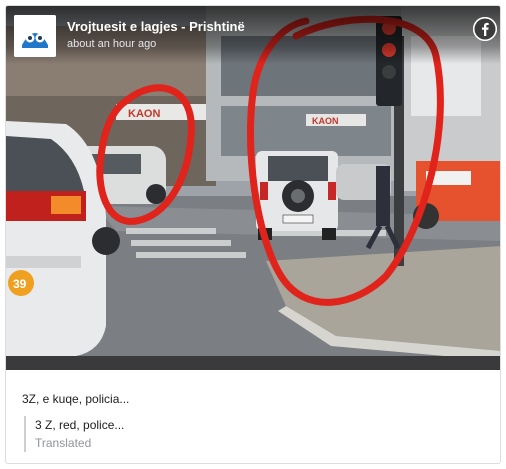 Image resolution: width=506 pixels, height=469 pixels. I want to click on taxi-number: 39, so click(20, 284).